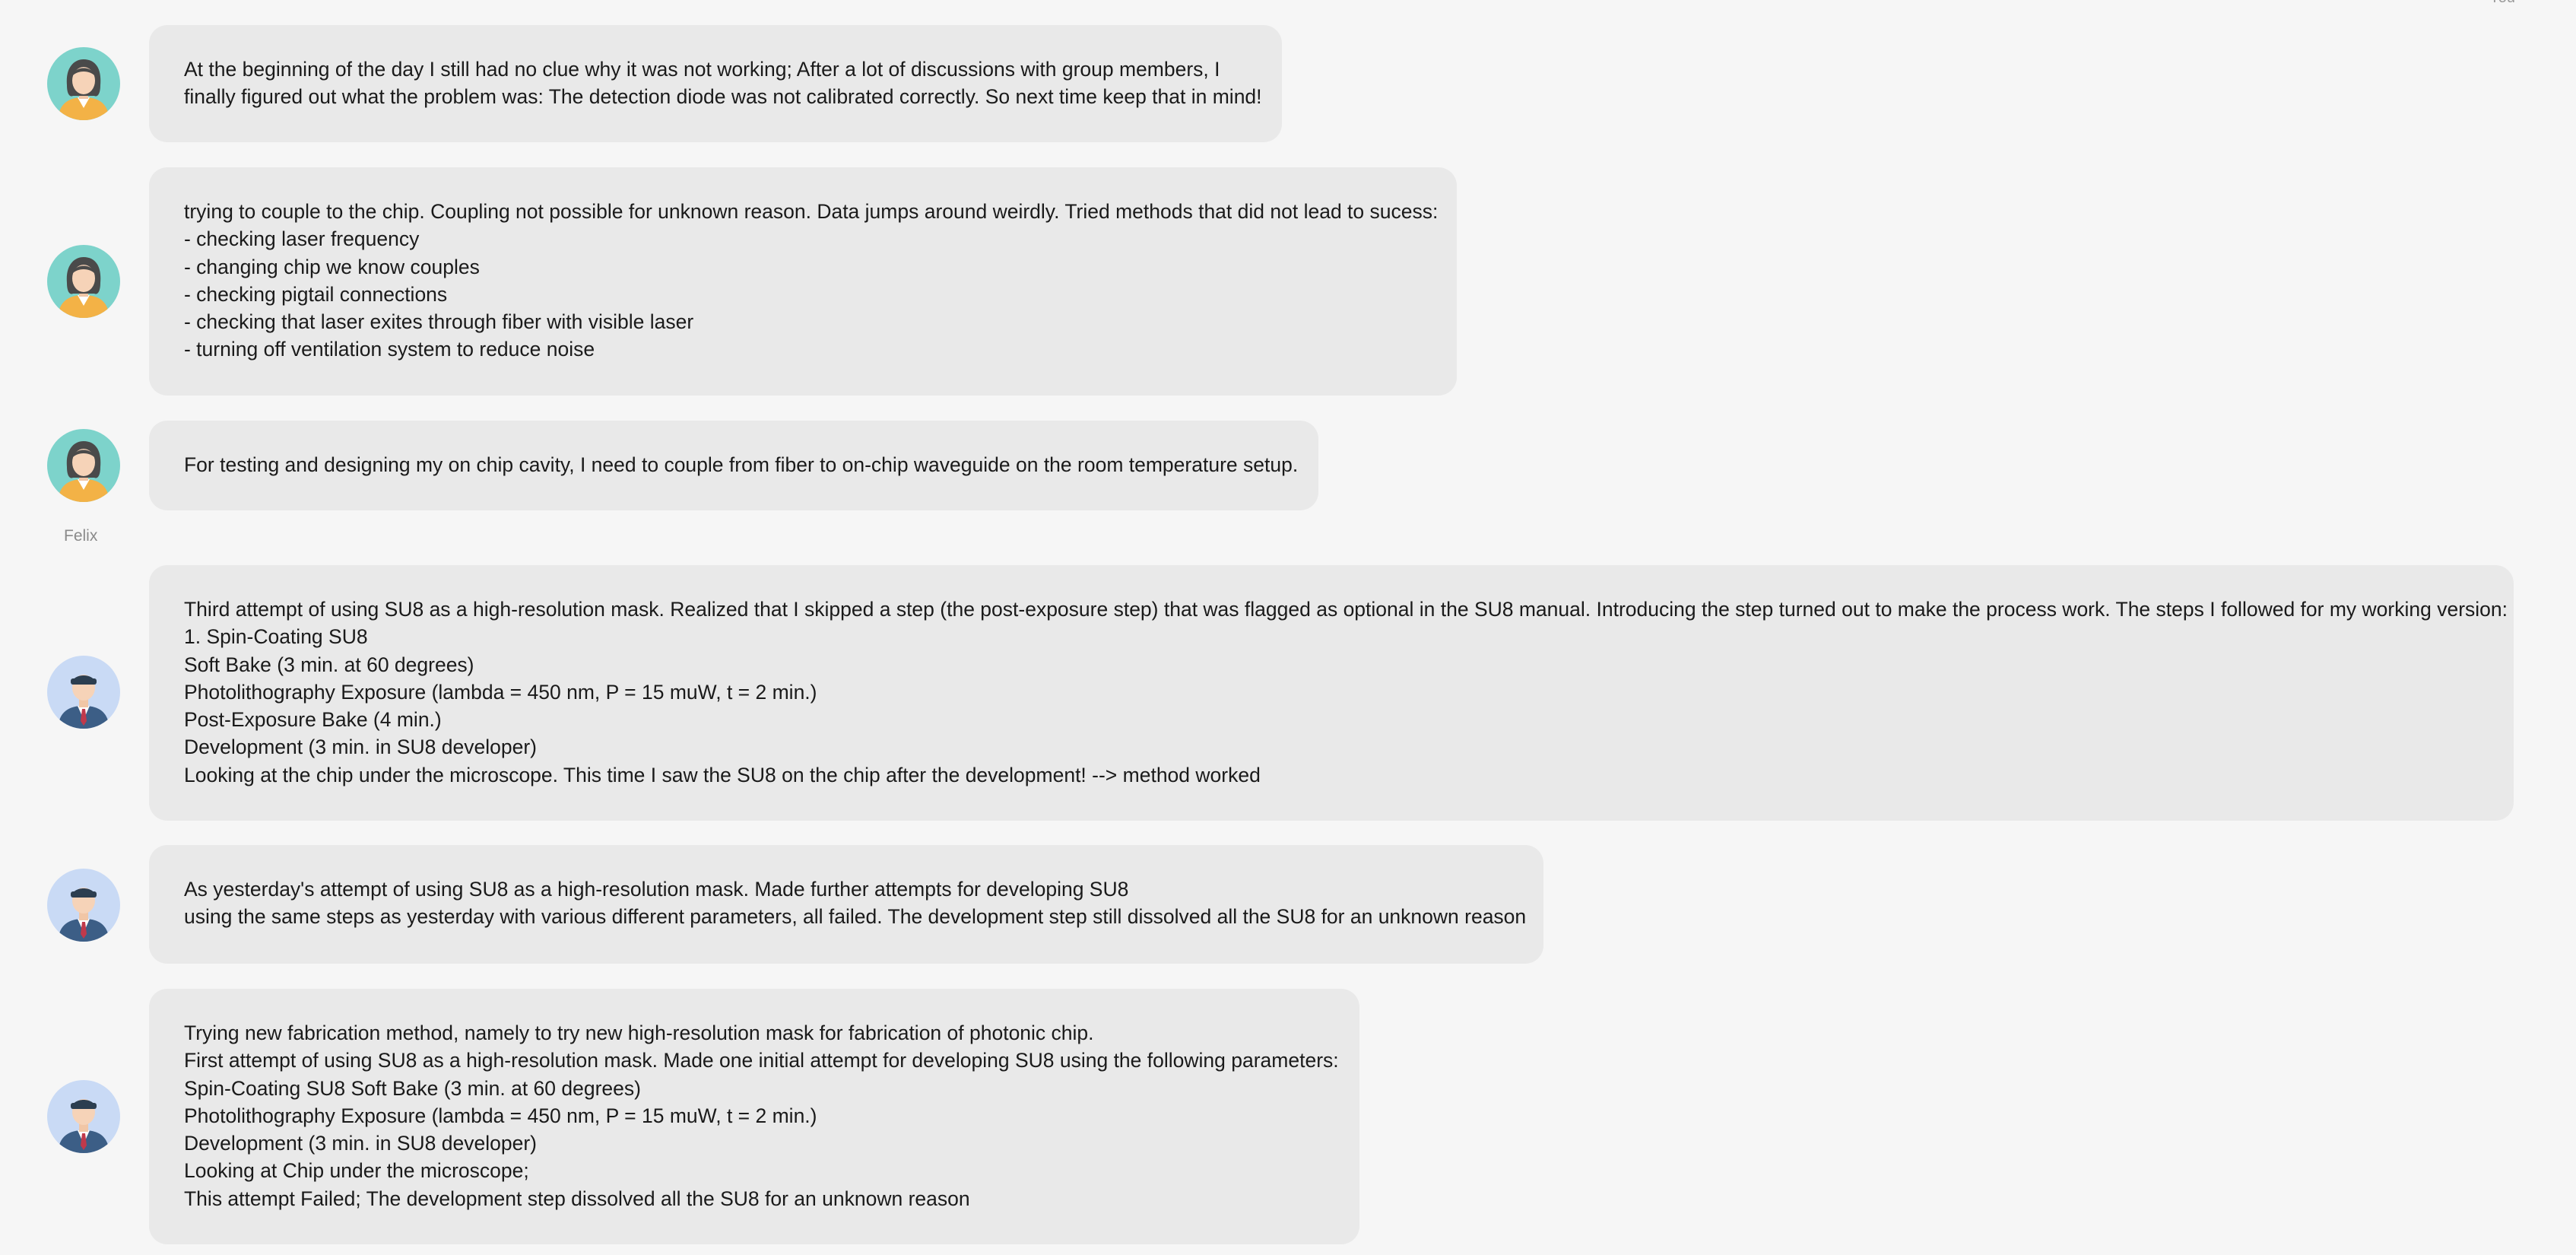  I want to click on message-text-line: - checking pigtail connections, so click(316, 294).